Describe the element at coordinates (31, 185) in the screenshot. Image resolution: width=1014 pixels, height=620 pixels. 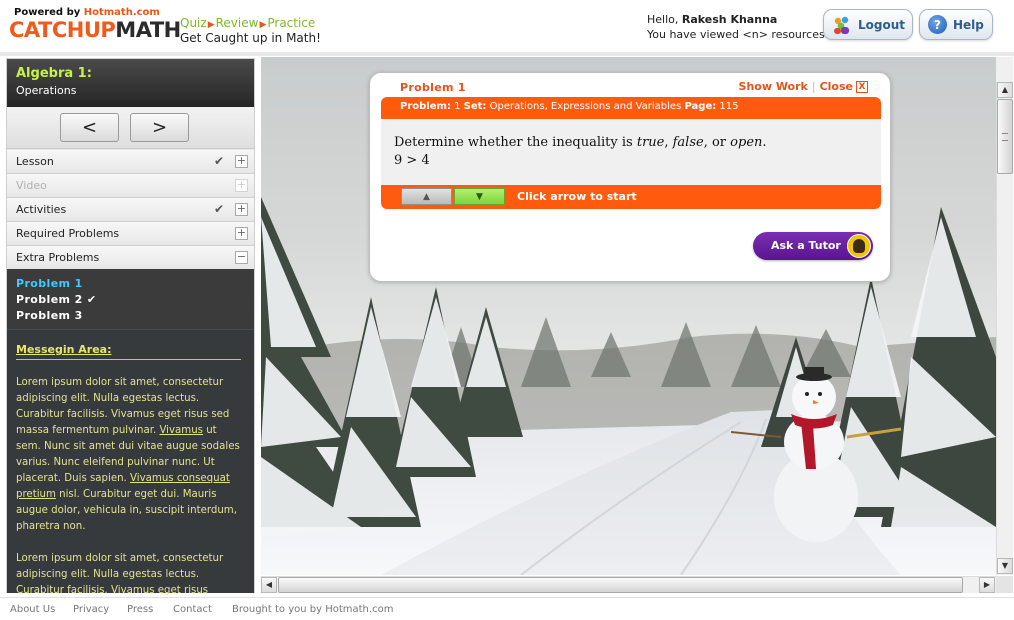
I see `sidebar-item-label: Video` at that location.